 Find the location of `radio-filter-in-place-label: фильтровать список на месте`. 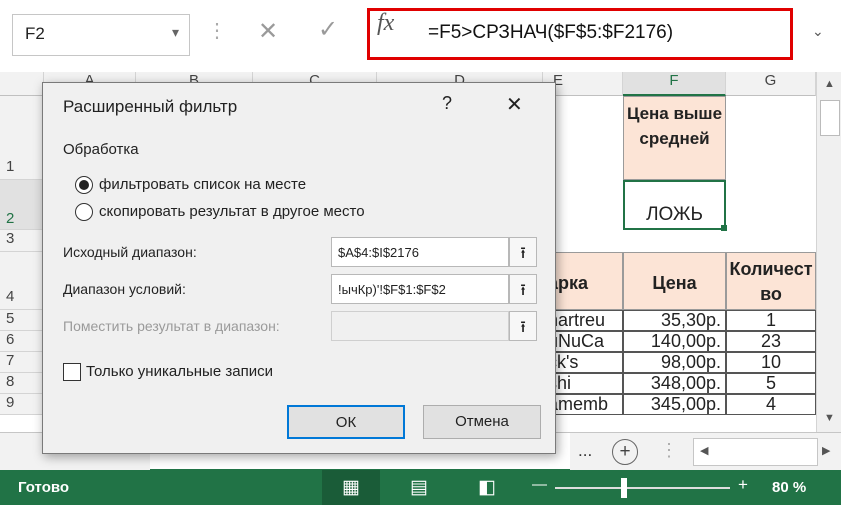

radio-filter-in-place-label: фильтровать список на месте is located at coordinates (202, 184).